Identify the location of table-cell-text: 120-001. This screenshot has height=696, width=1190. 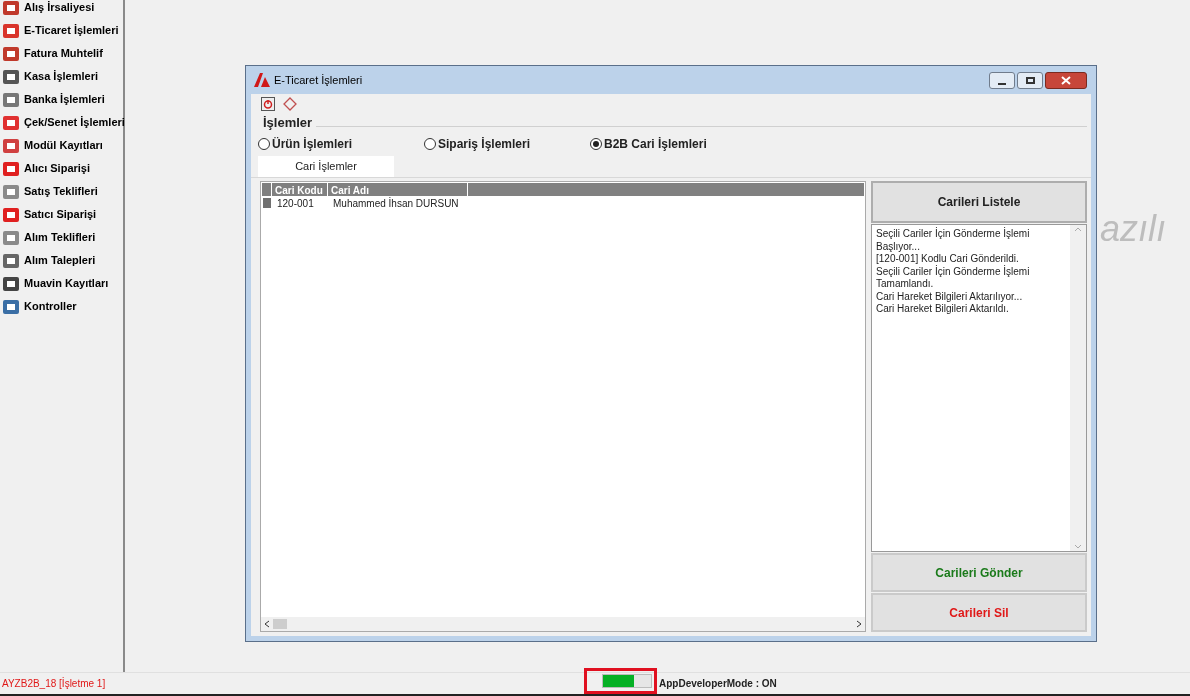
(295, 203).